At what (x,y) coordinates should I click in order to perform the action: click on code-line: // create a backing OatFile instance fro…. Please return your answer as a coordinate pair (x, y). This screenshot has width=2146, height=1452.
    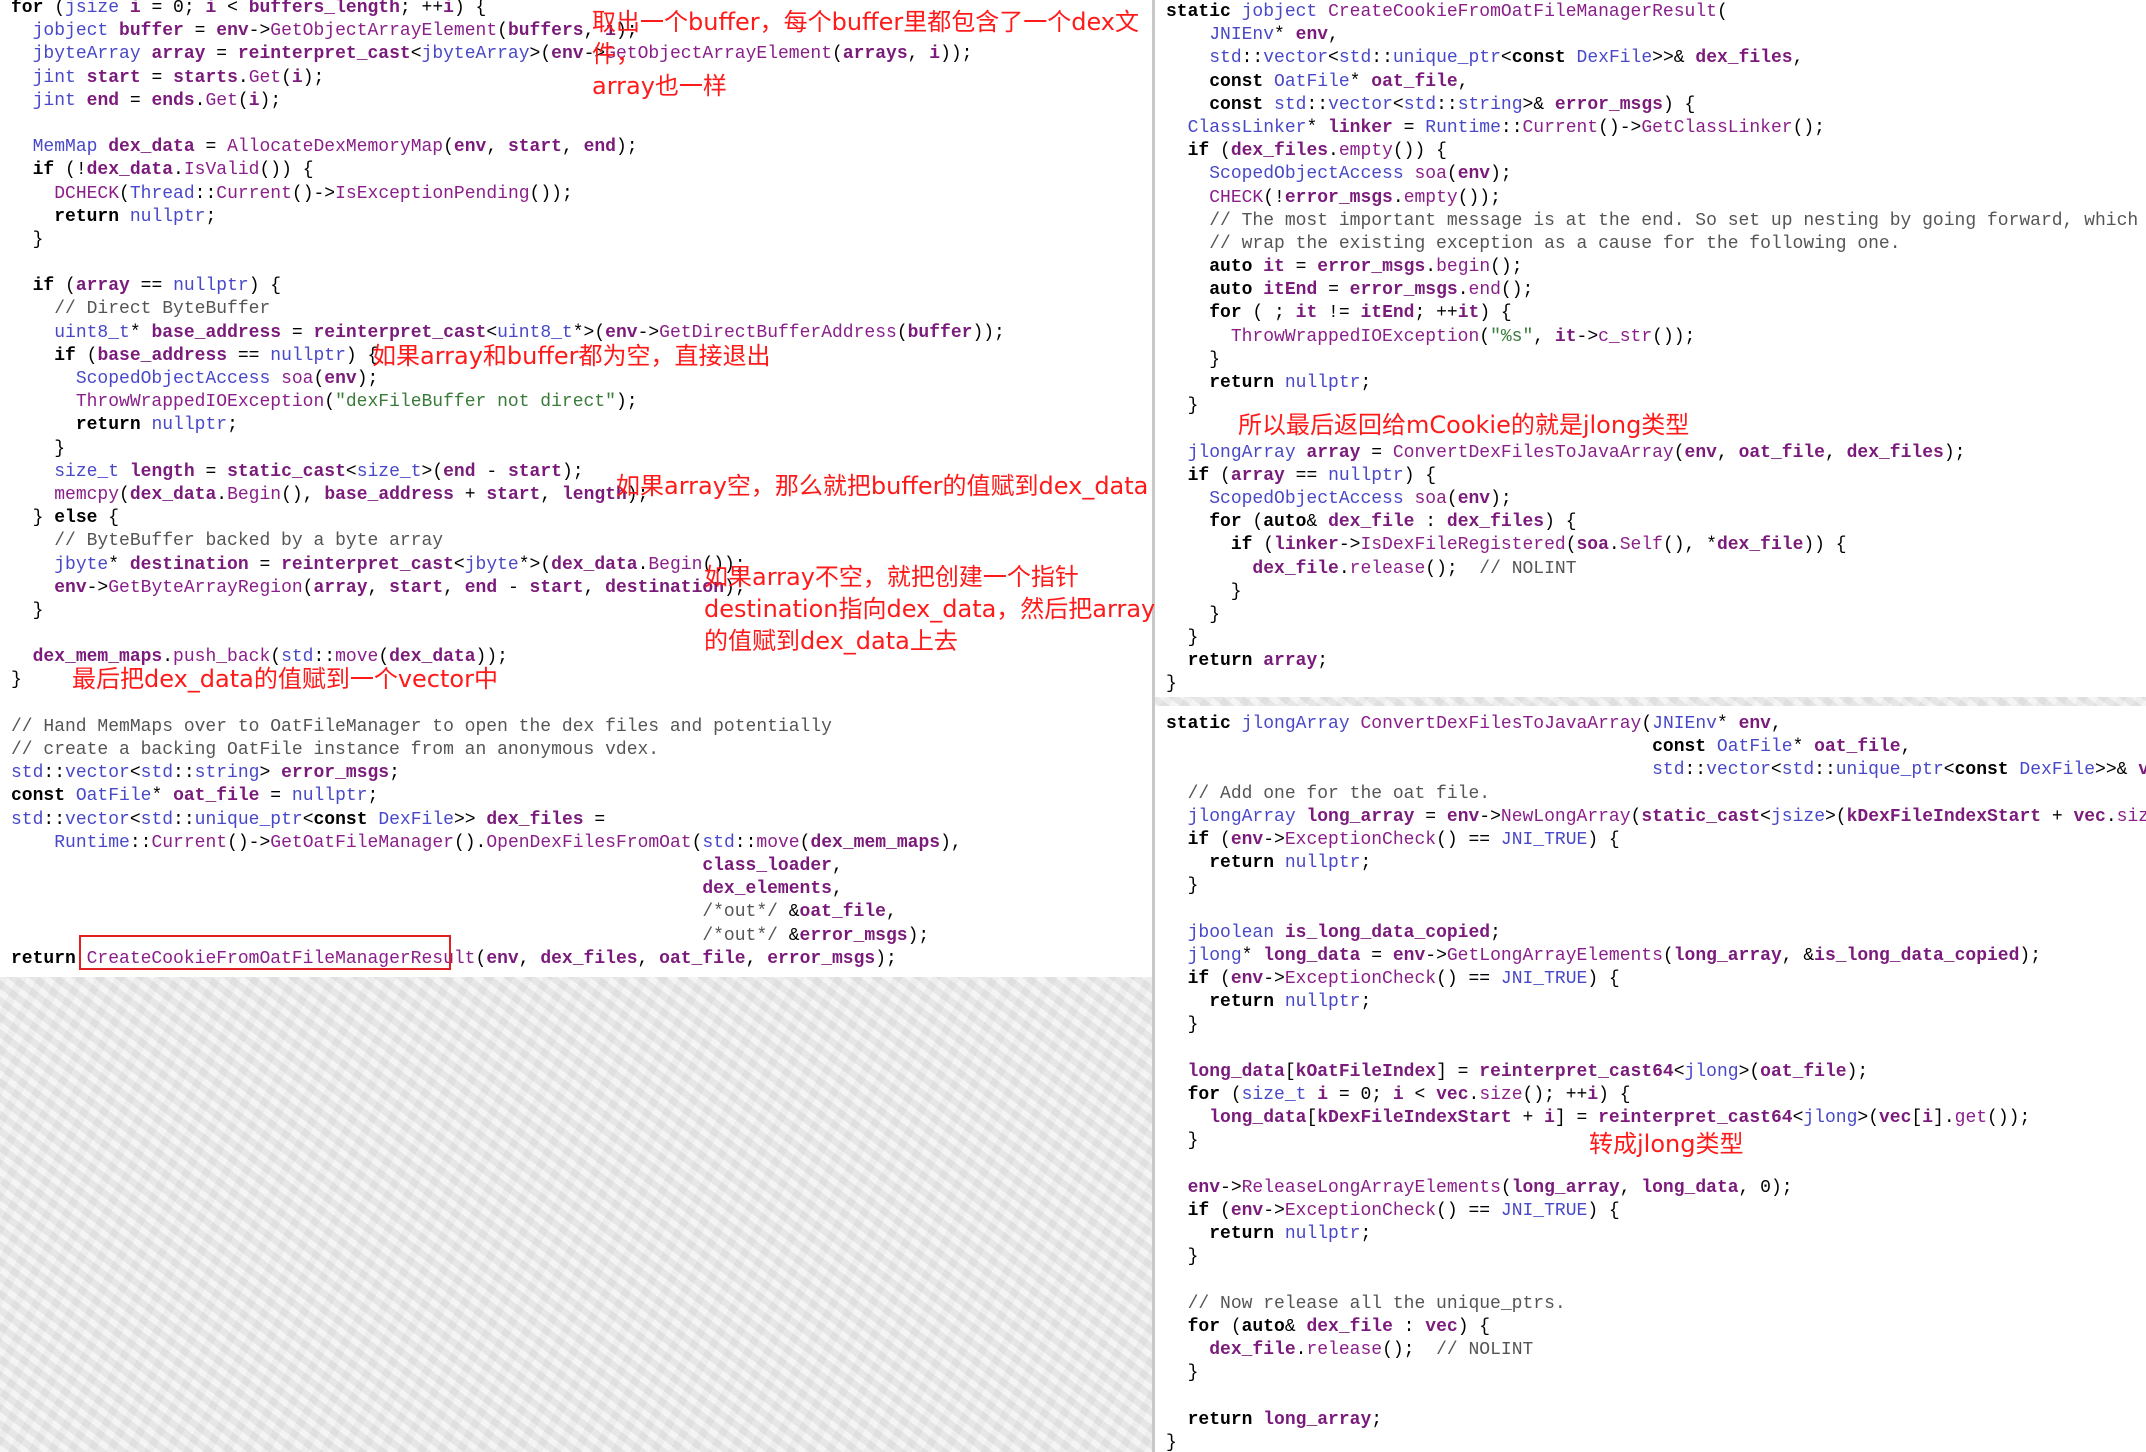
    Looking at the image, I should click on (335, 750).